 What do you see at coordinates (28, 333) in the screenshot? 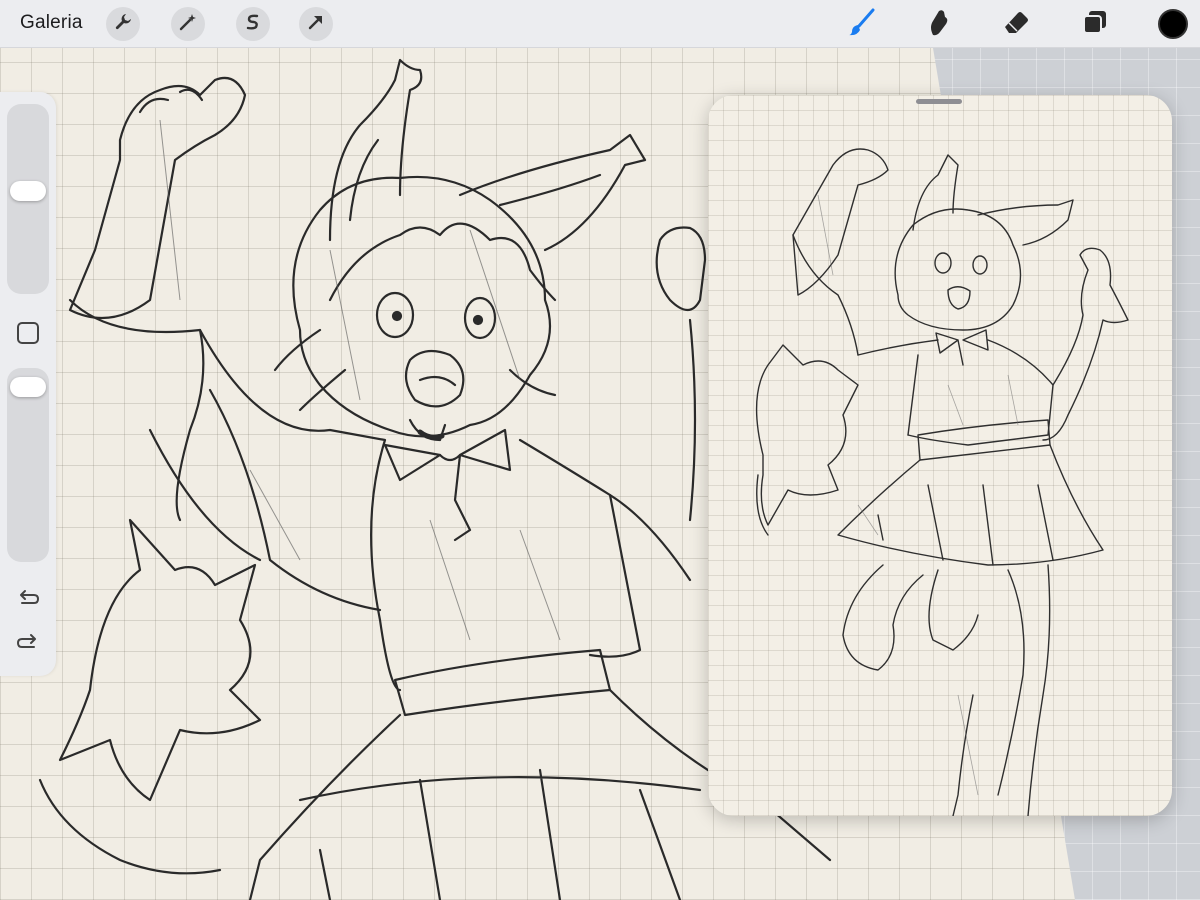
I see `modify-button` at bounding box center [28, 333].